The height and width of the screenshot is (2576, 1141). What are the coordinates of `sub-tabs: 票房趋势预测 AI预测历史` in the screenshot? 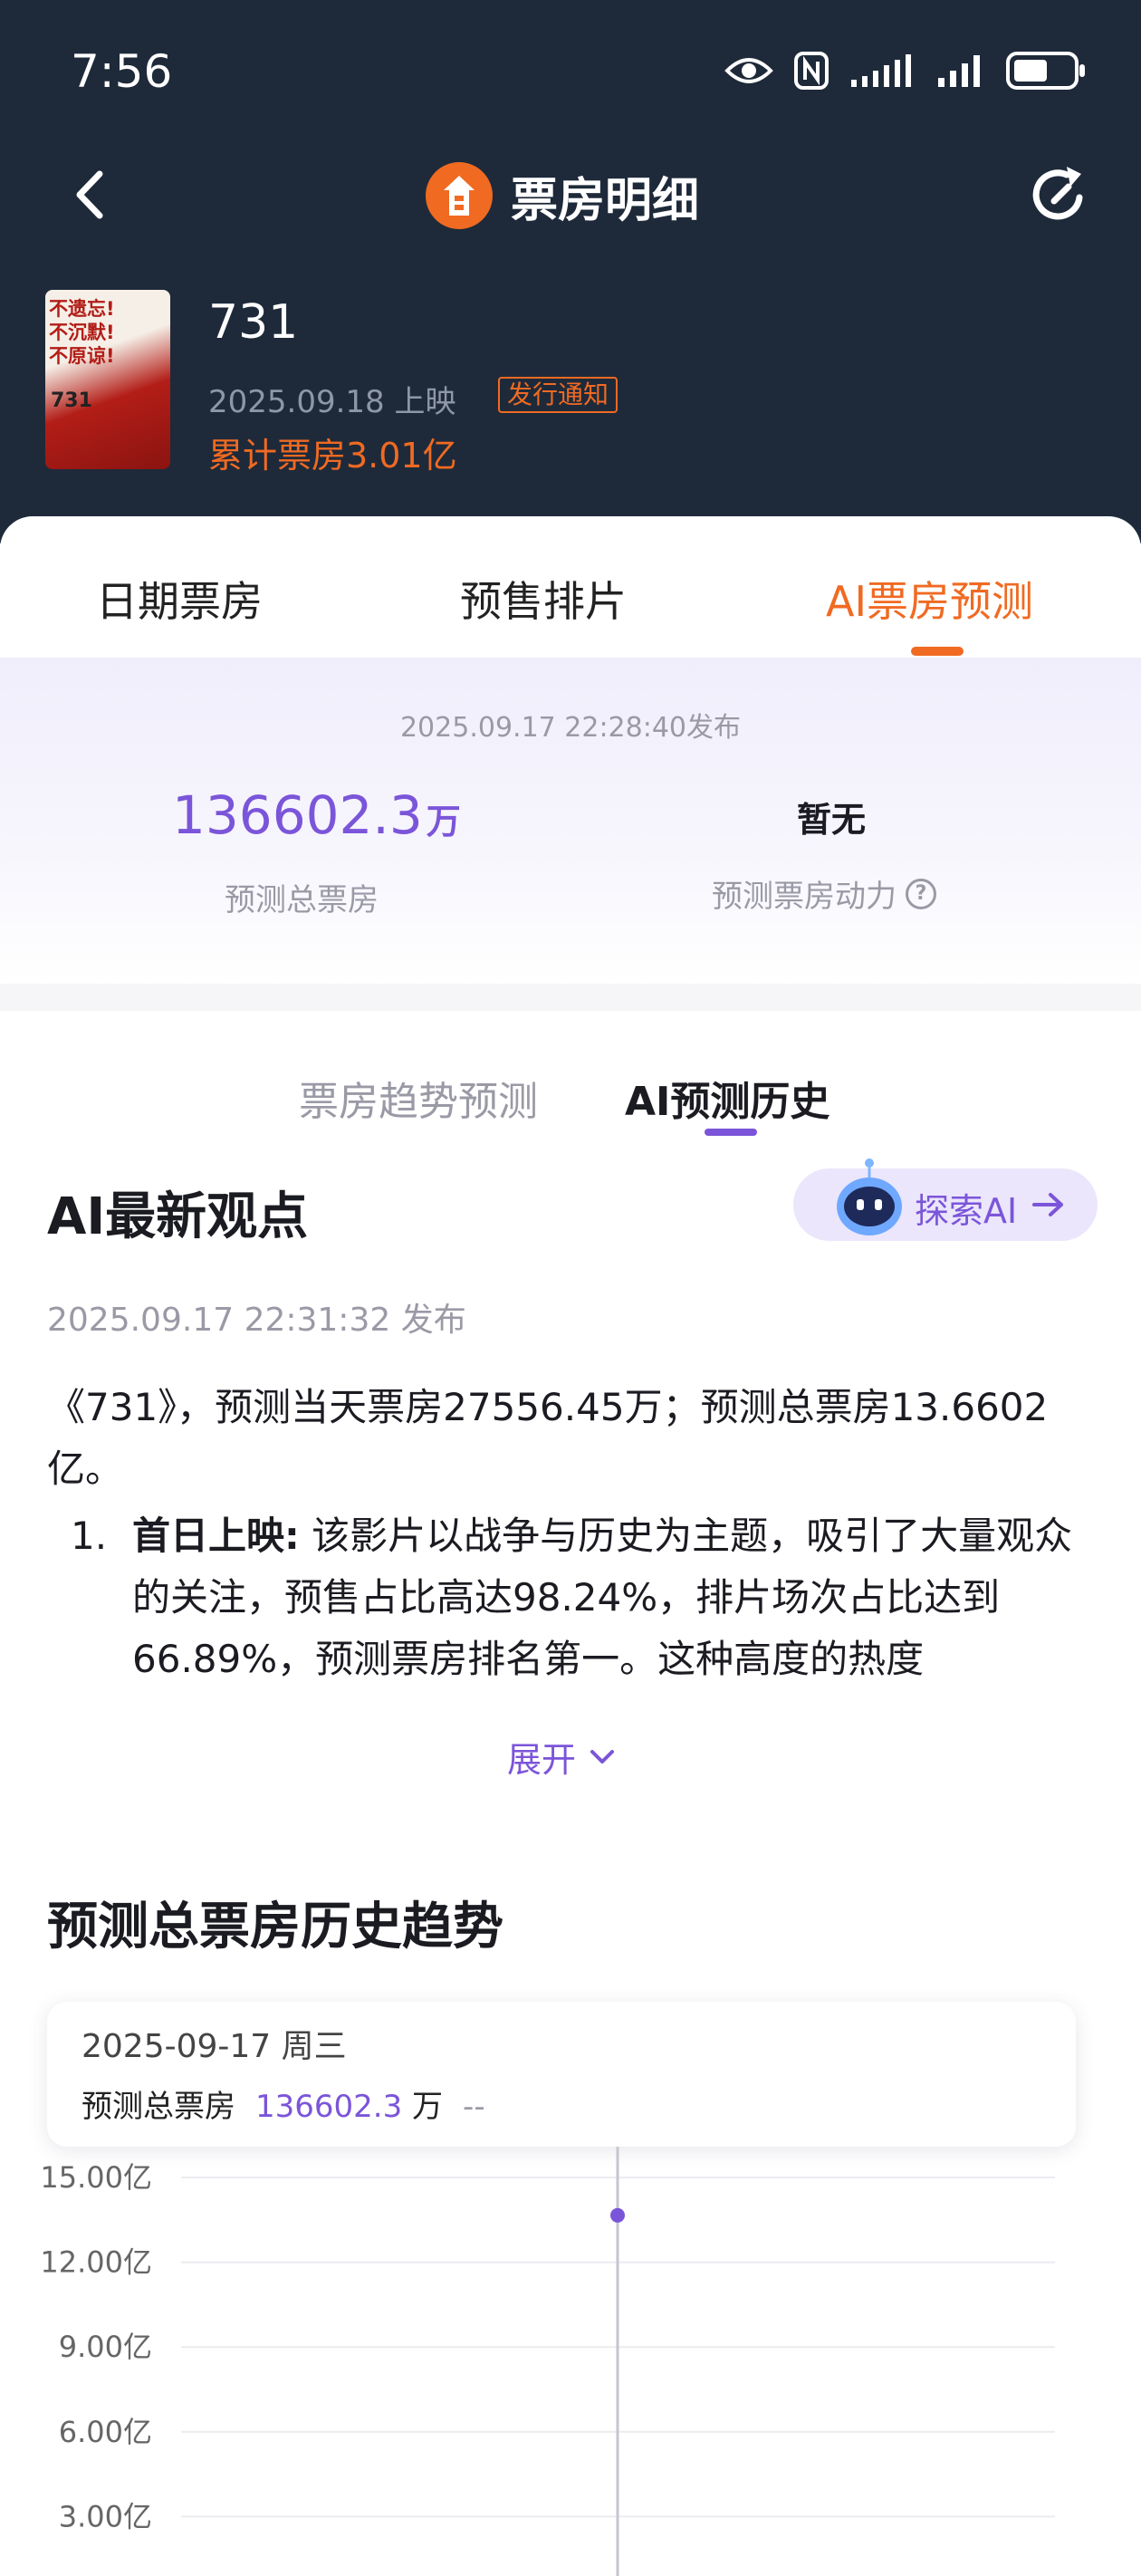 It's located at (570, 1073).